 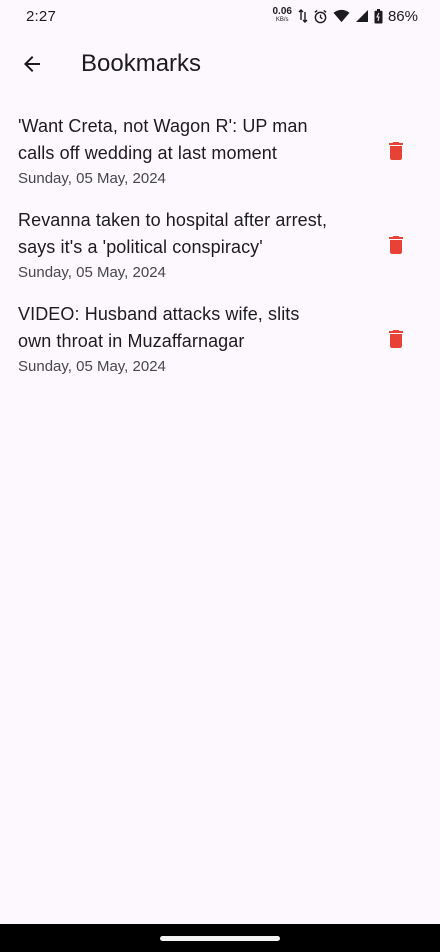 What do you see at coordinates (163, 125) in the screenshot?
I see `bookmark-title-line: 'Want Creta, not Wagon R': UP man` at bounding box center [163, 125].